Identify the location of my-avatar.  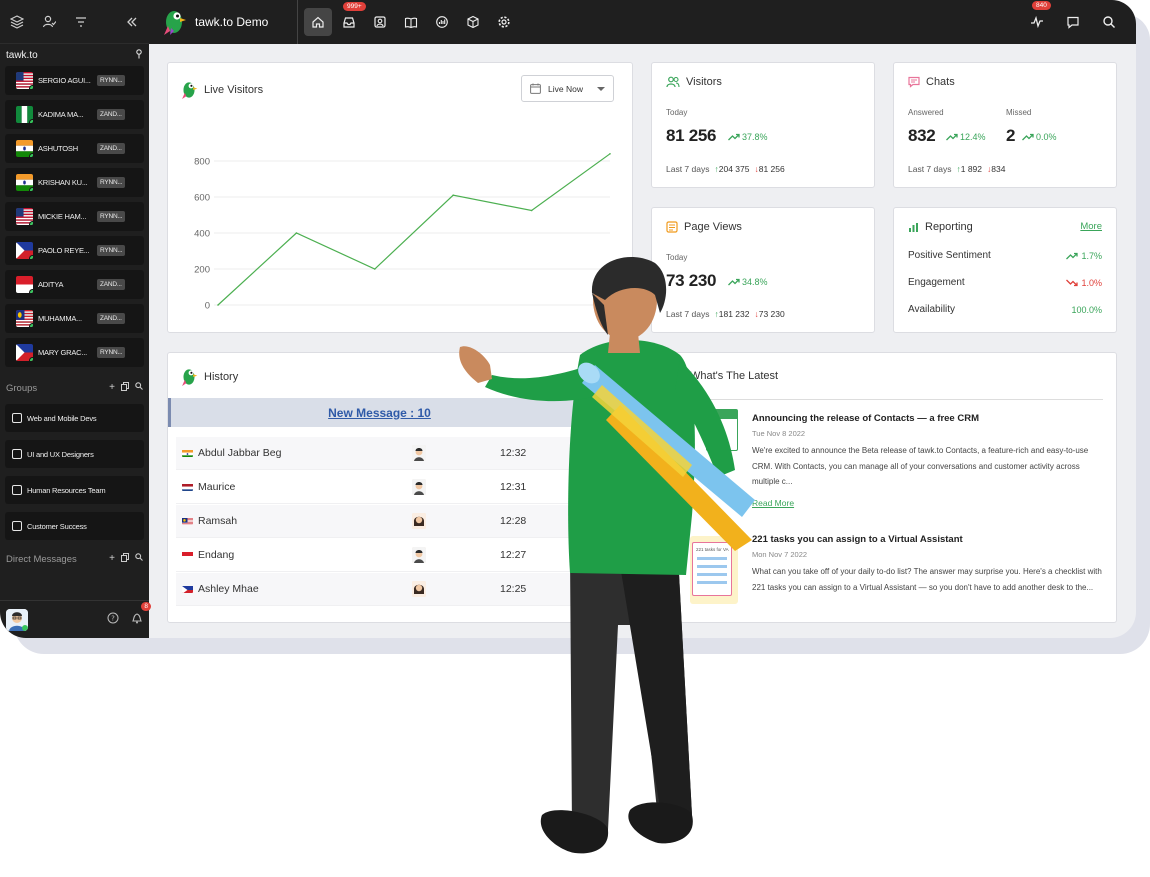
(17, 619).